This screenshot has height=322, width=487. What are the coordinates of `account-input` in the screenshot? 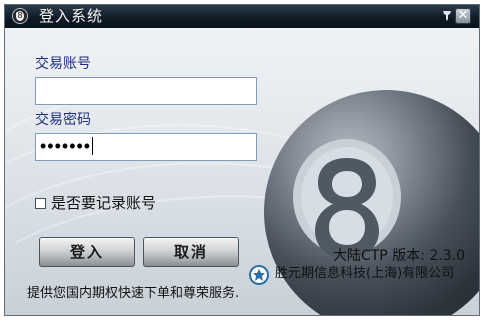 It's located at (146, 91).